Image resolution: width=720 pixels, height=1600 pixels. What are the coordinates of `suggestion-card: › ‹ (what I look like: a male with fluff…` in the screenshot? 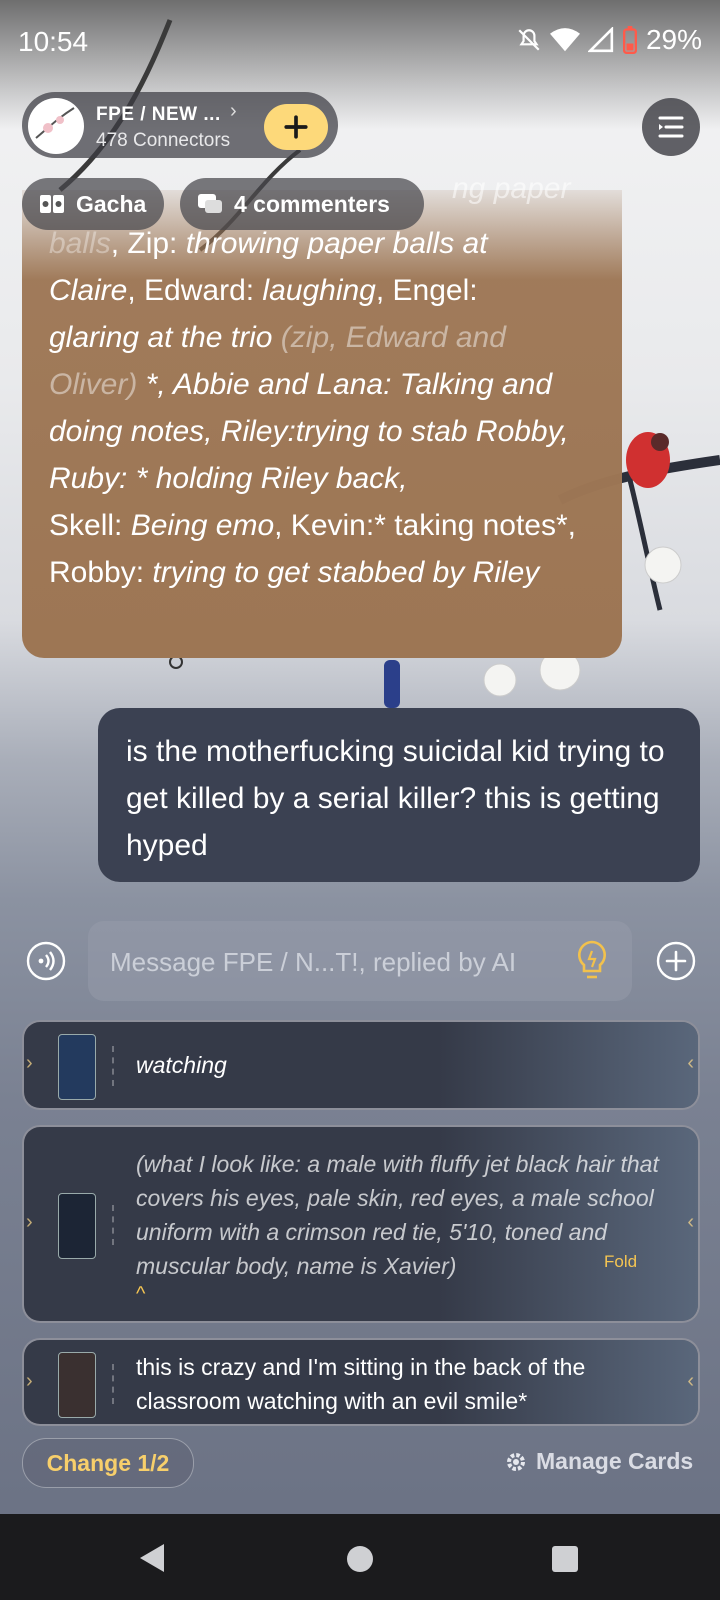 It's located at (361, 1224).